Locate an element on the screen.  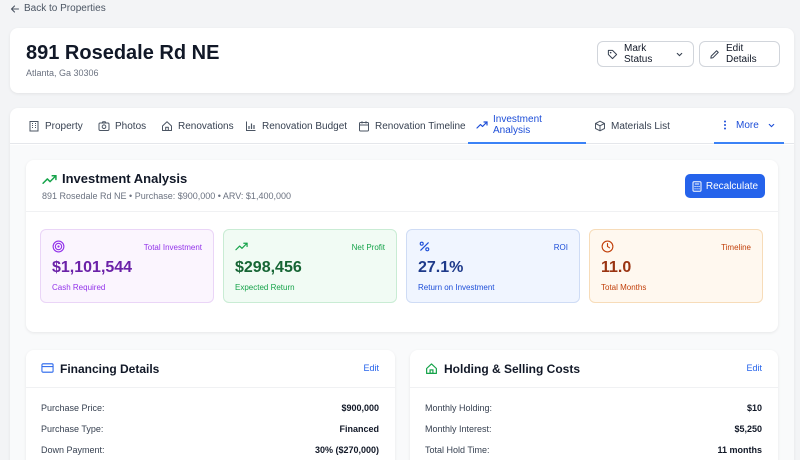
holding-title: Holding & Selling Costs is located at coordinates (512, 369).